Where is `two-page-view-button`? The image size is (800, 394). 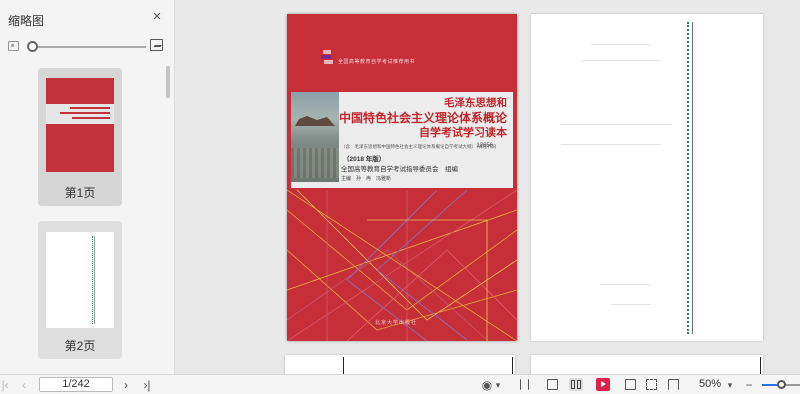
two-page-view-button is located at coordinates (576, 384).